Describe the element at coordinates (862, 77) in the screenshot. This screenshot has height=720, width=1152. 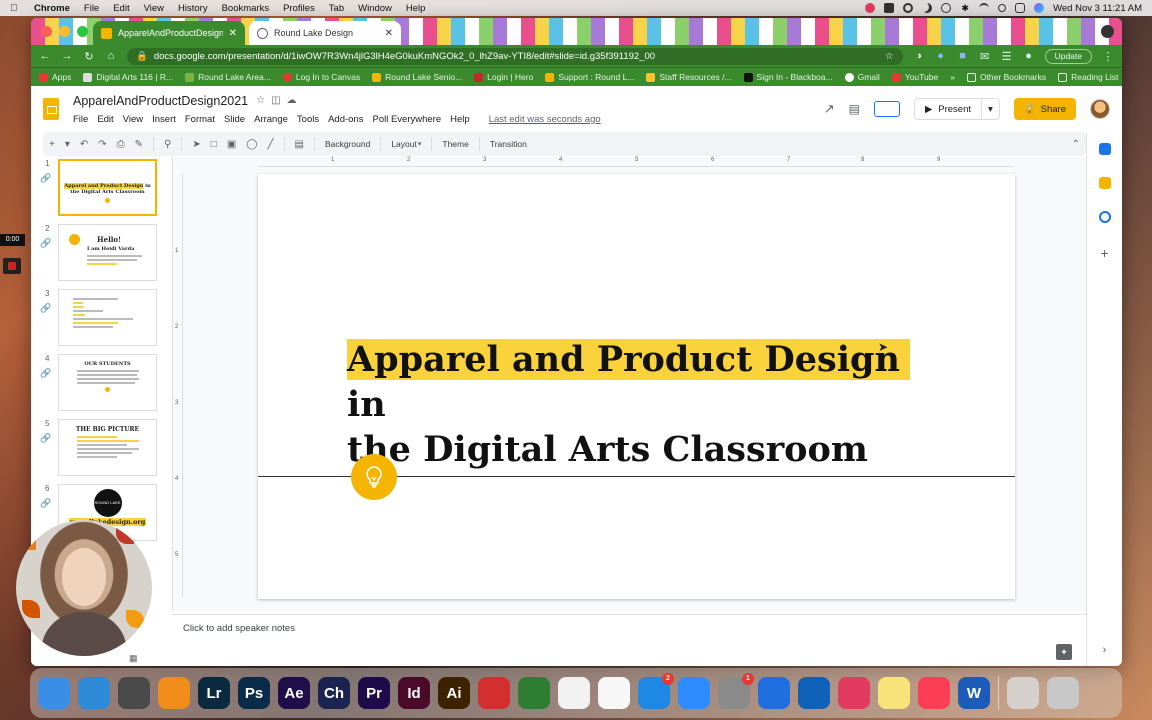
I see `bookmark-gmail: Gmail` at that location.